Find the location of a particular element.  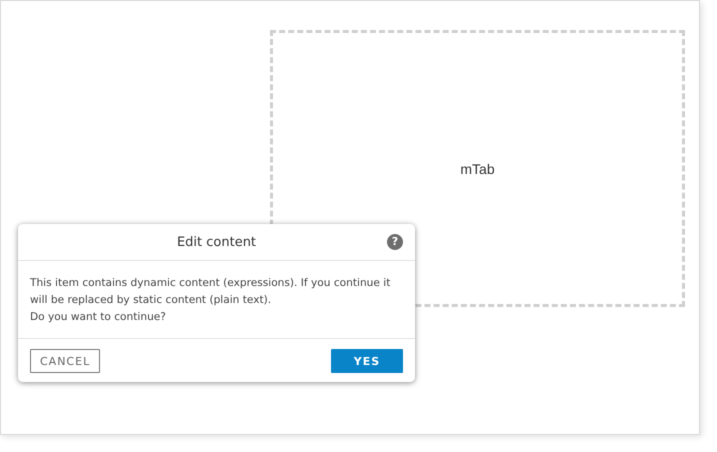

cancel-button: CANCEL is located at coordinates (65, 361).